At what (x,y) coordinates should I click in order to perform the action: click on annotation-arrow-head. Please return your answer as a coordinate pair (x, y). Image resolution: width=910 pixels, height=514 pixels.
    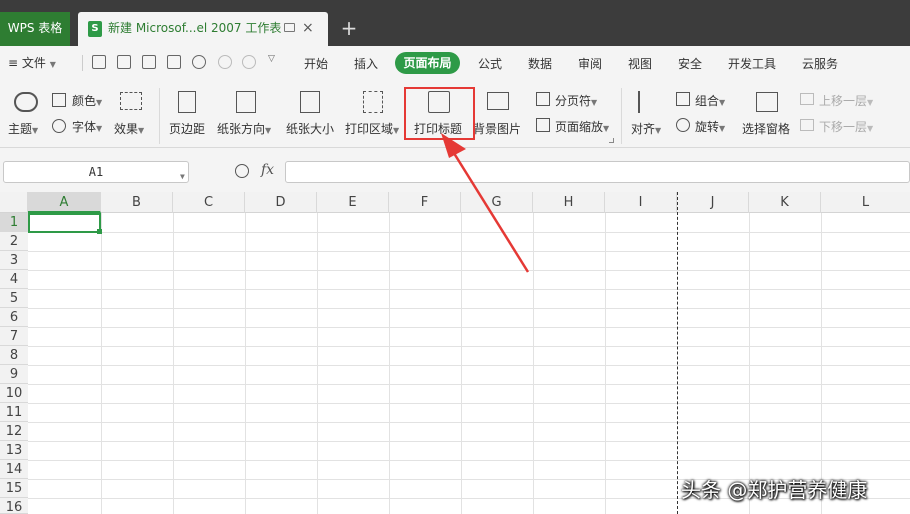
    Looking at the image, I should click on (453, 145).